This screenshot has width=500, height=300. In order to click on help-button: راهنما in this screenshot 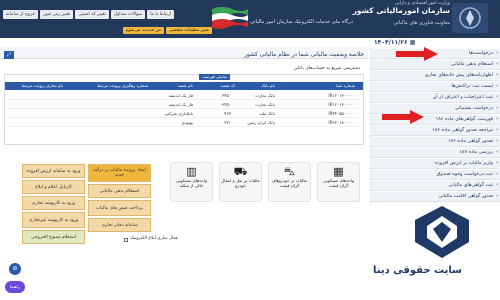, I will do `click(15, 287)`.